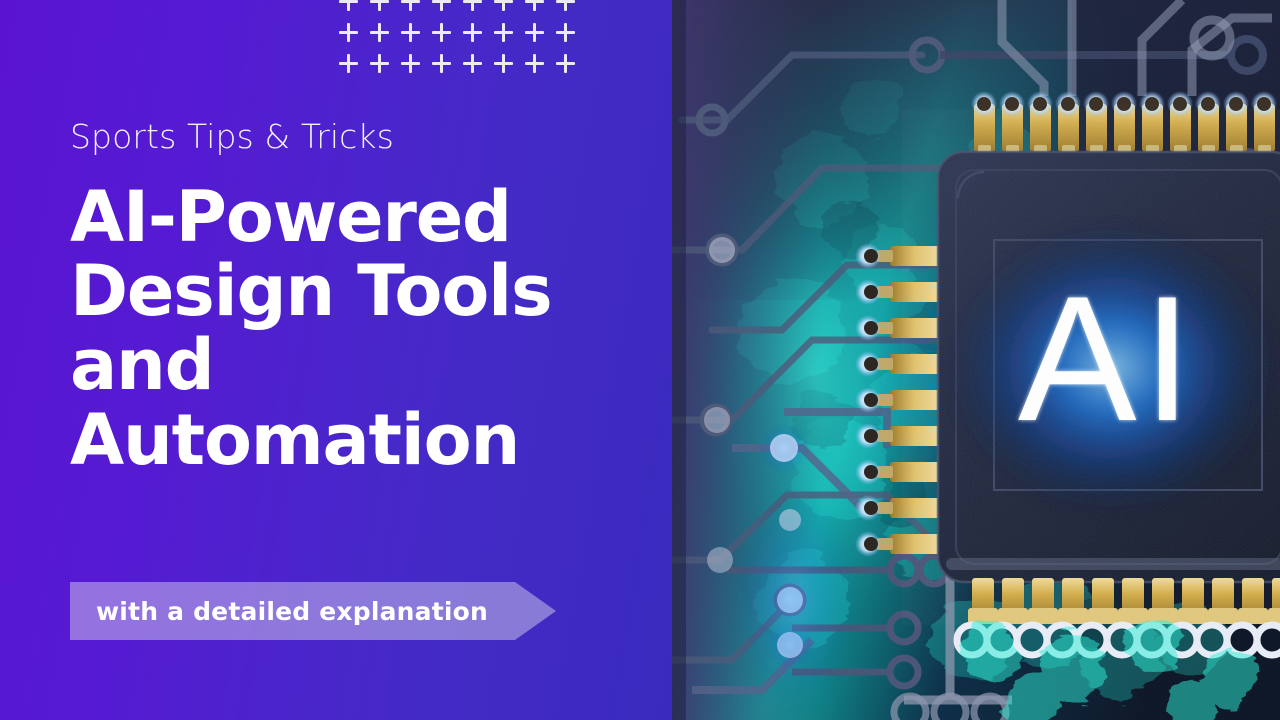 This screenshot has height=720, width=1280. What do you see at coordinates (232, 136) in the screenshot?
I see `eyebrow-label: Sports Tips & Tricks` at bounding box center [232, 136].